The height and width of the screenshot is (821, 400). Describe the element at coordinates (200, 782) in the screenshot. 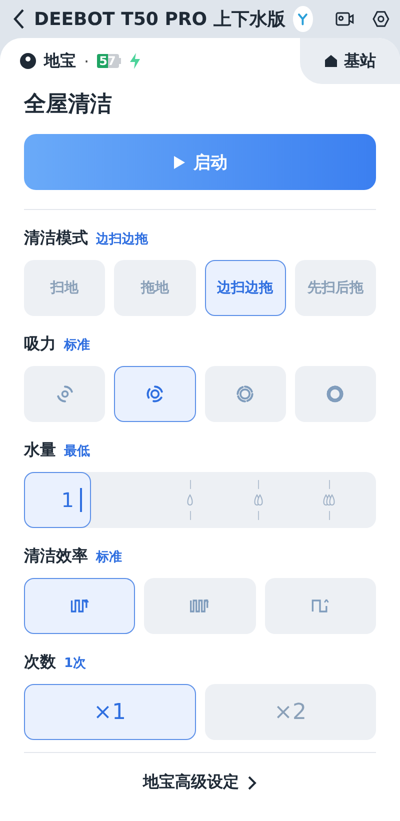

I see `advanced-settings-link: 地宝高级设定` at that location.